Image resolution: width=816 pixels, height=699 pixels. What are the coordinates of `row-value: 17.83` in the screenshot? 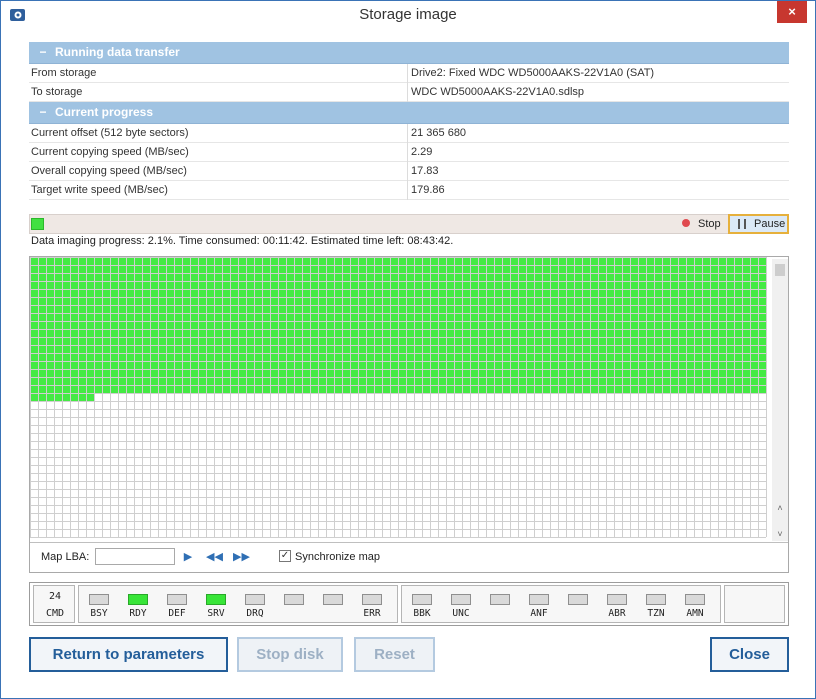 It's located at (425, 171).